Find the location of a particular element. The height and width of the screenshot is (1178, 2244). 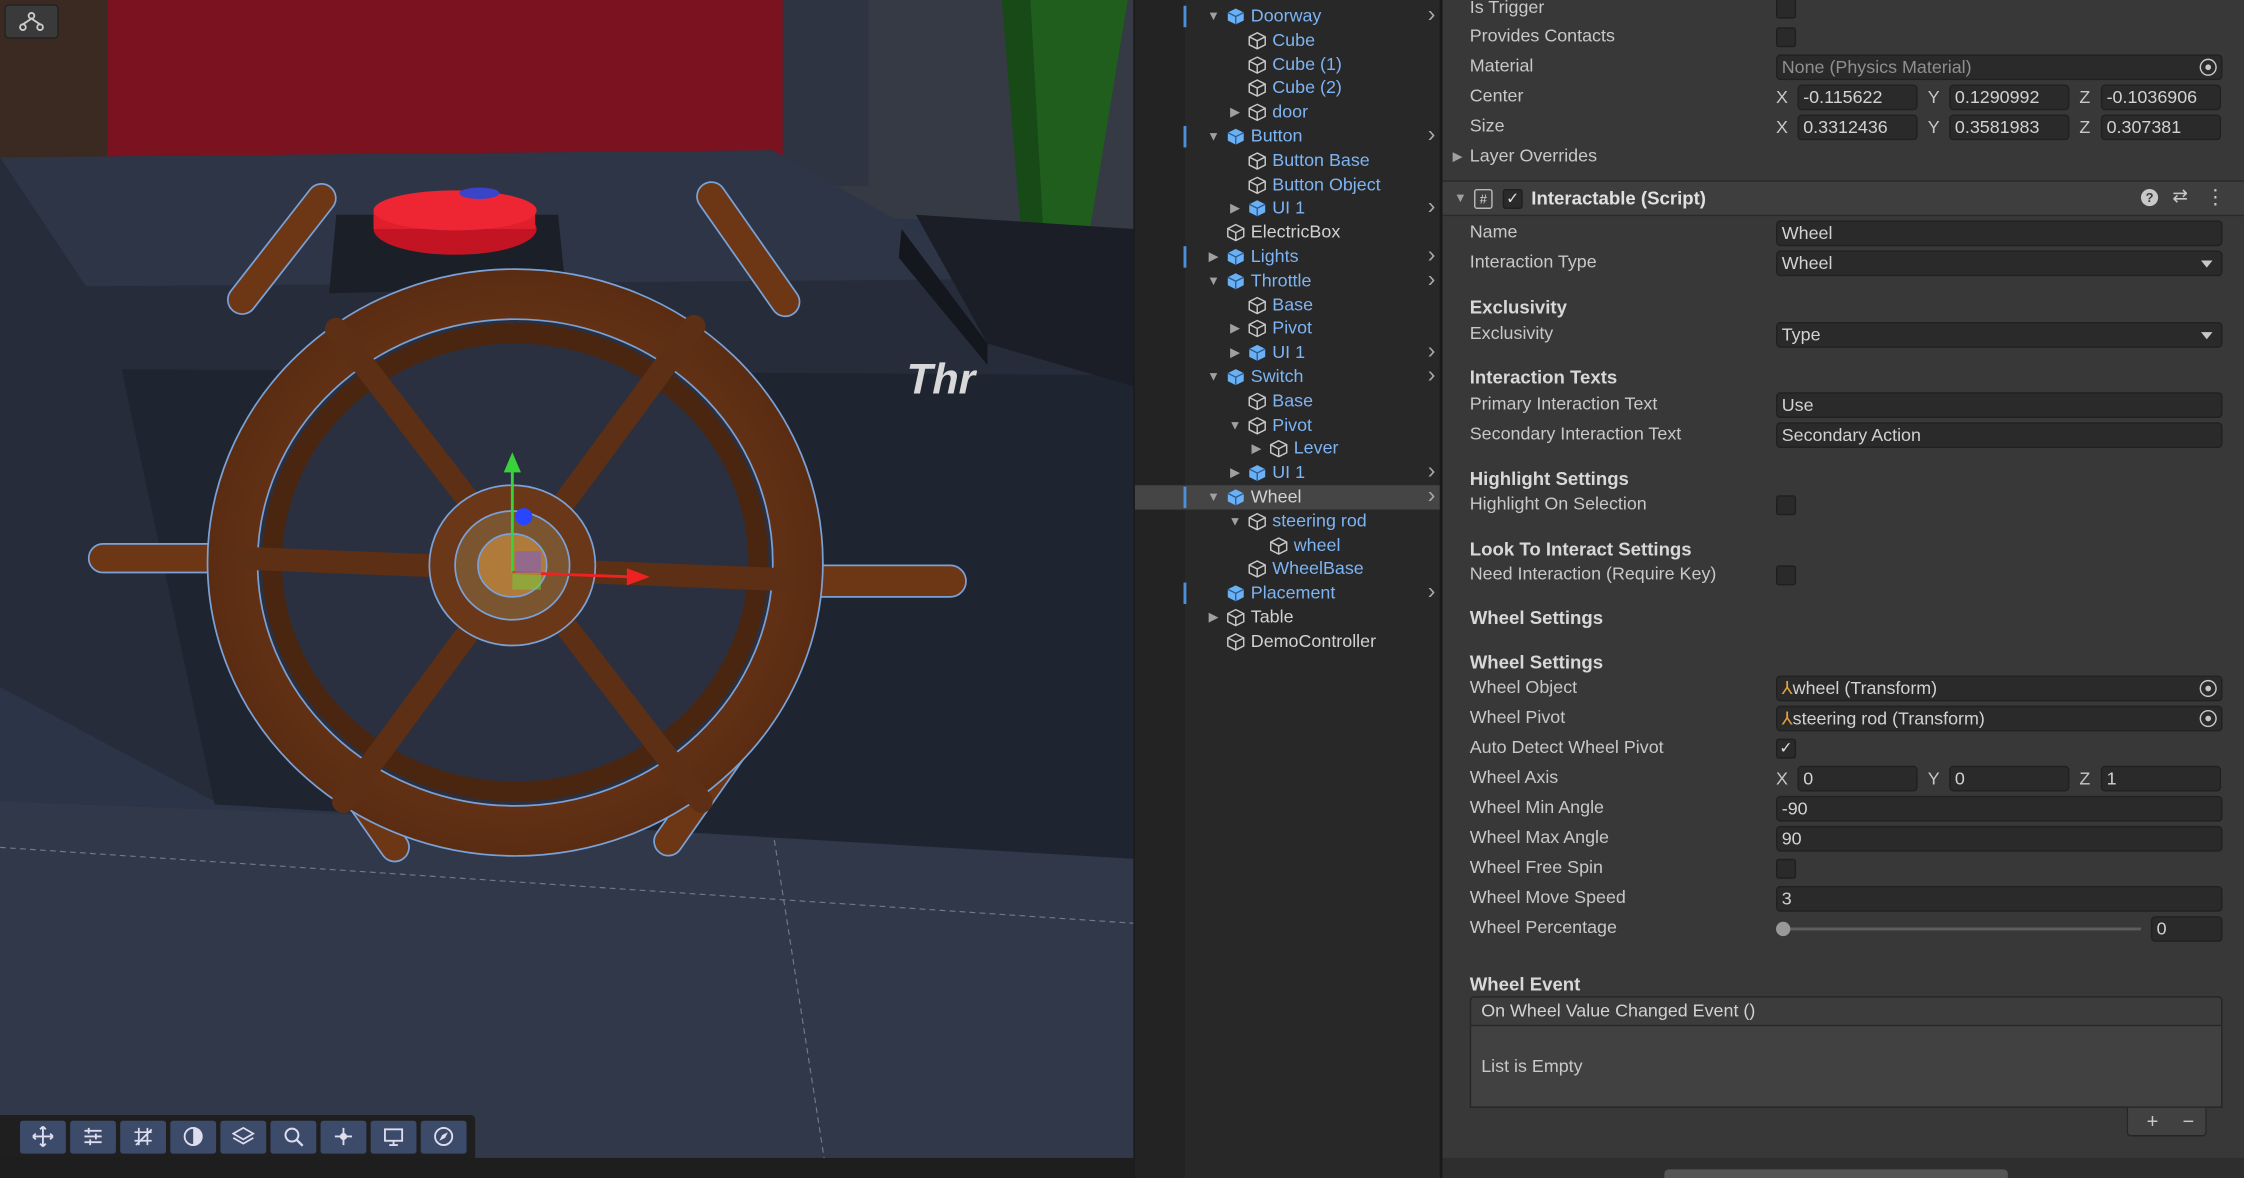

center-z-field: -0.1036906 is located at coordinates (2161, 97).